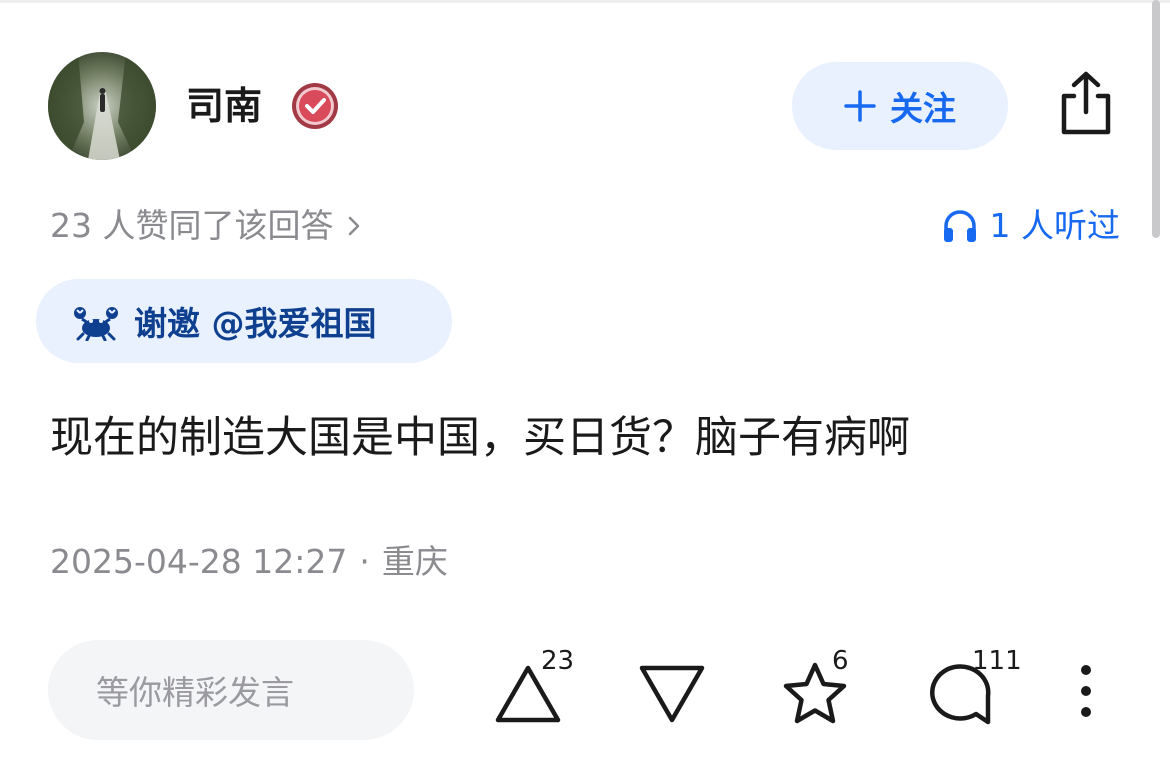 The image size is (1170, 783). Describe the element at coordinates (1086, 103) in the screenshot. I see `share-icon` at that location.